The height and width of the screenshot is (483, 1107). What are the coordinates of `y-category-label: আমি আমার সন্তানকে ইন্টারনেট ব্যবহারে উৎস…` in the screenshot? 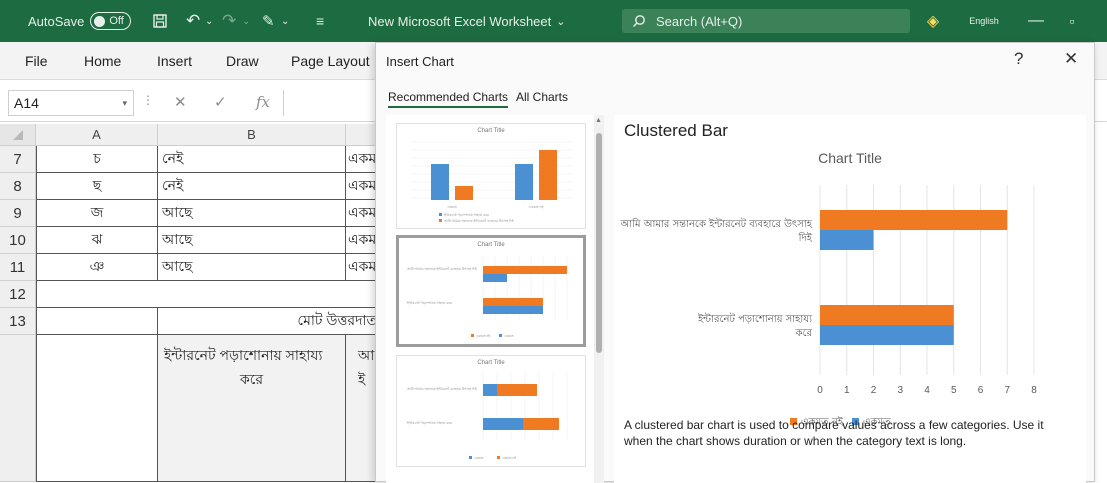 It's located at (716, 230).